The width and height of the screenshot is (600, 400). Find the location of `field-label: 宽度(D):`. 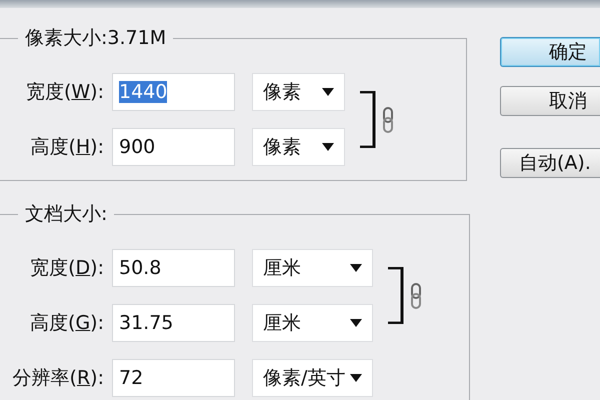

field-label: 宽度(D): is located at coordinates (67, 268).